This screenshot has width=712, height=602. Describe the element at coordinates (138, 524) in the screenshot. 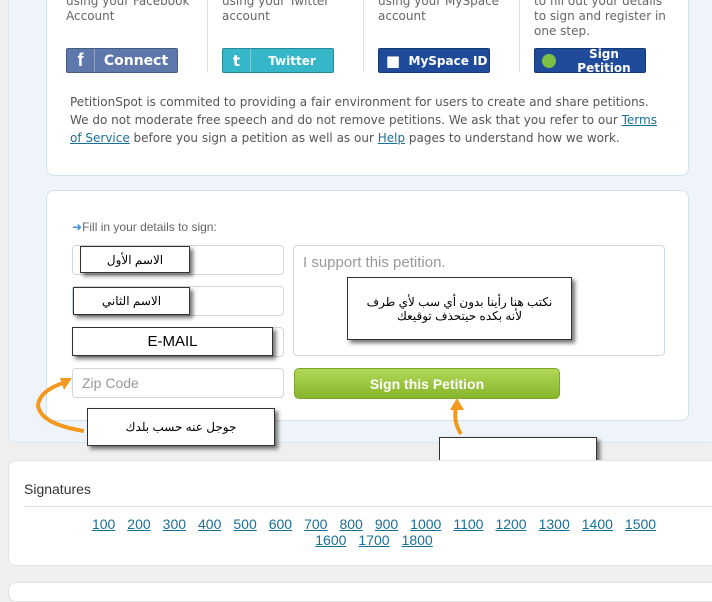

I see `signature-page-link: 200` at that location.